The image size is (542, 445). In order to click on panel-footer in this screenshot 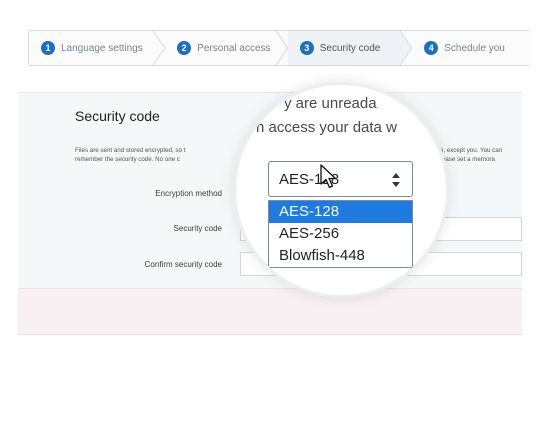, I will do `click(270, 311)`.